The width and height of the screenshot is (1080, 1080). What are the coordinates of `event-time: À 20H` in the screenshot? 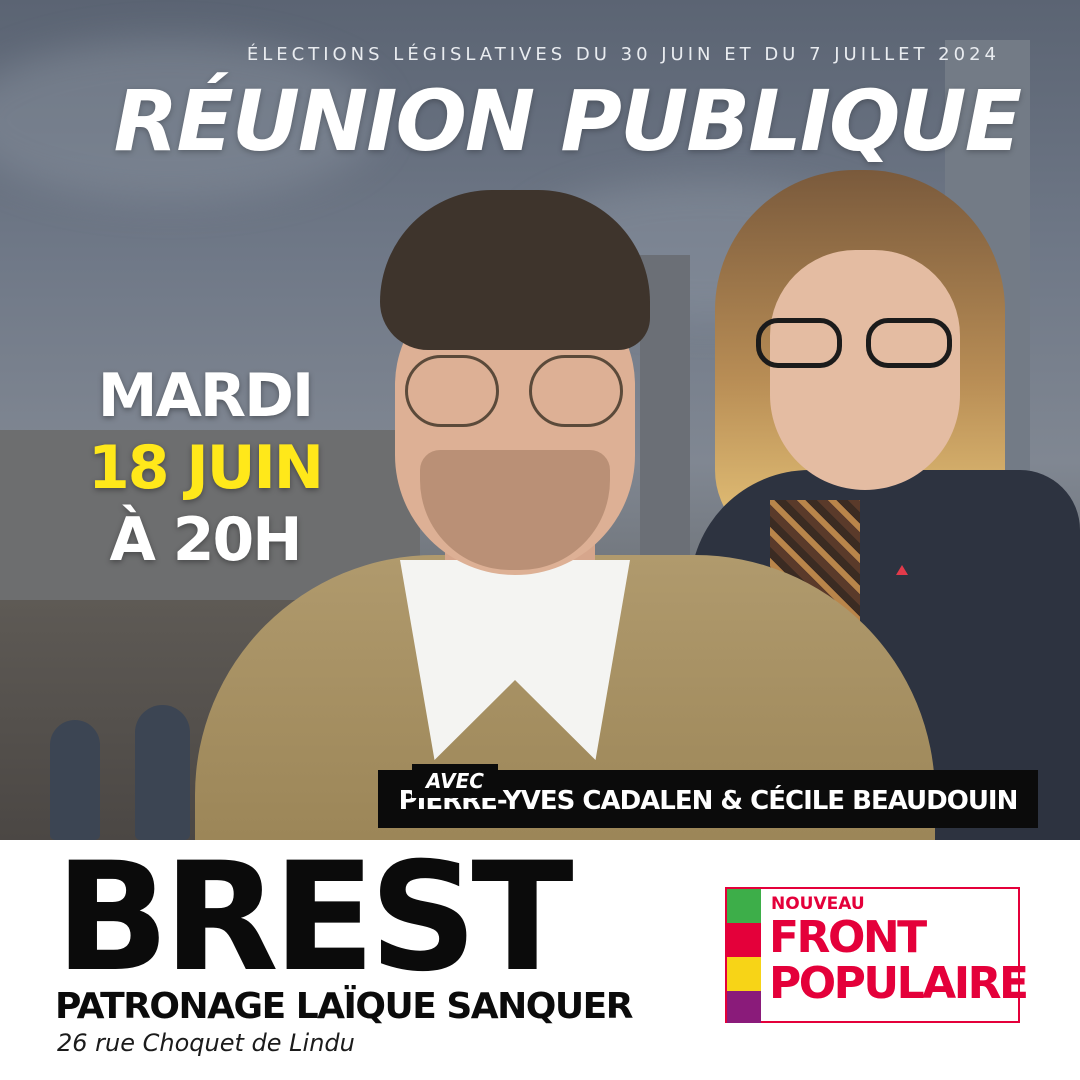 It's located at (205, 540).